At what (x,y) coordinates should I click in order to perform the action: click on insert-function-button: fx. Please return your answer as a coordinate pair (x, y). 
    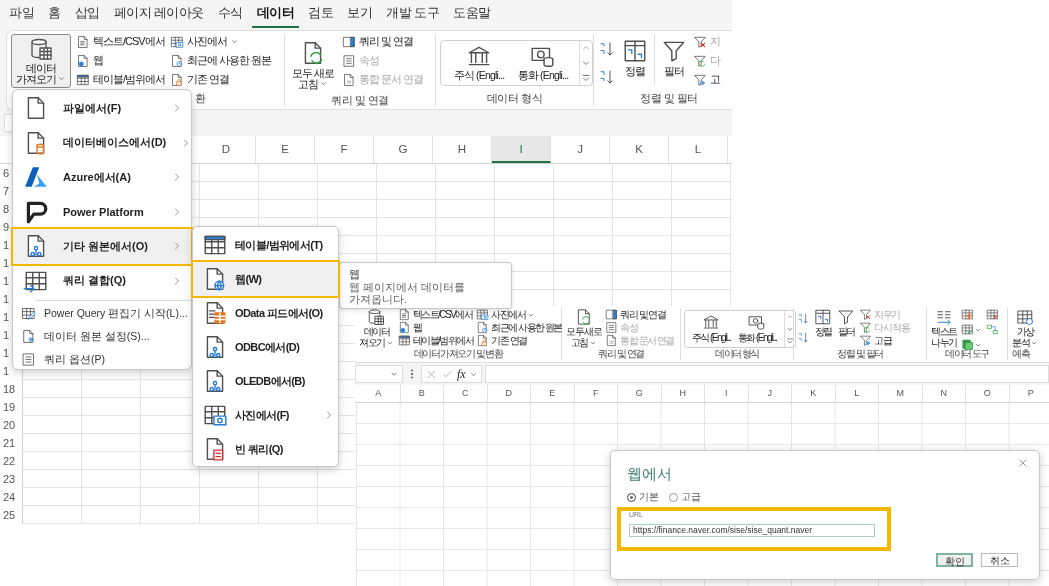
    Looking at the image, I should click on (461, 374).